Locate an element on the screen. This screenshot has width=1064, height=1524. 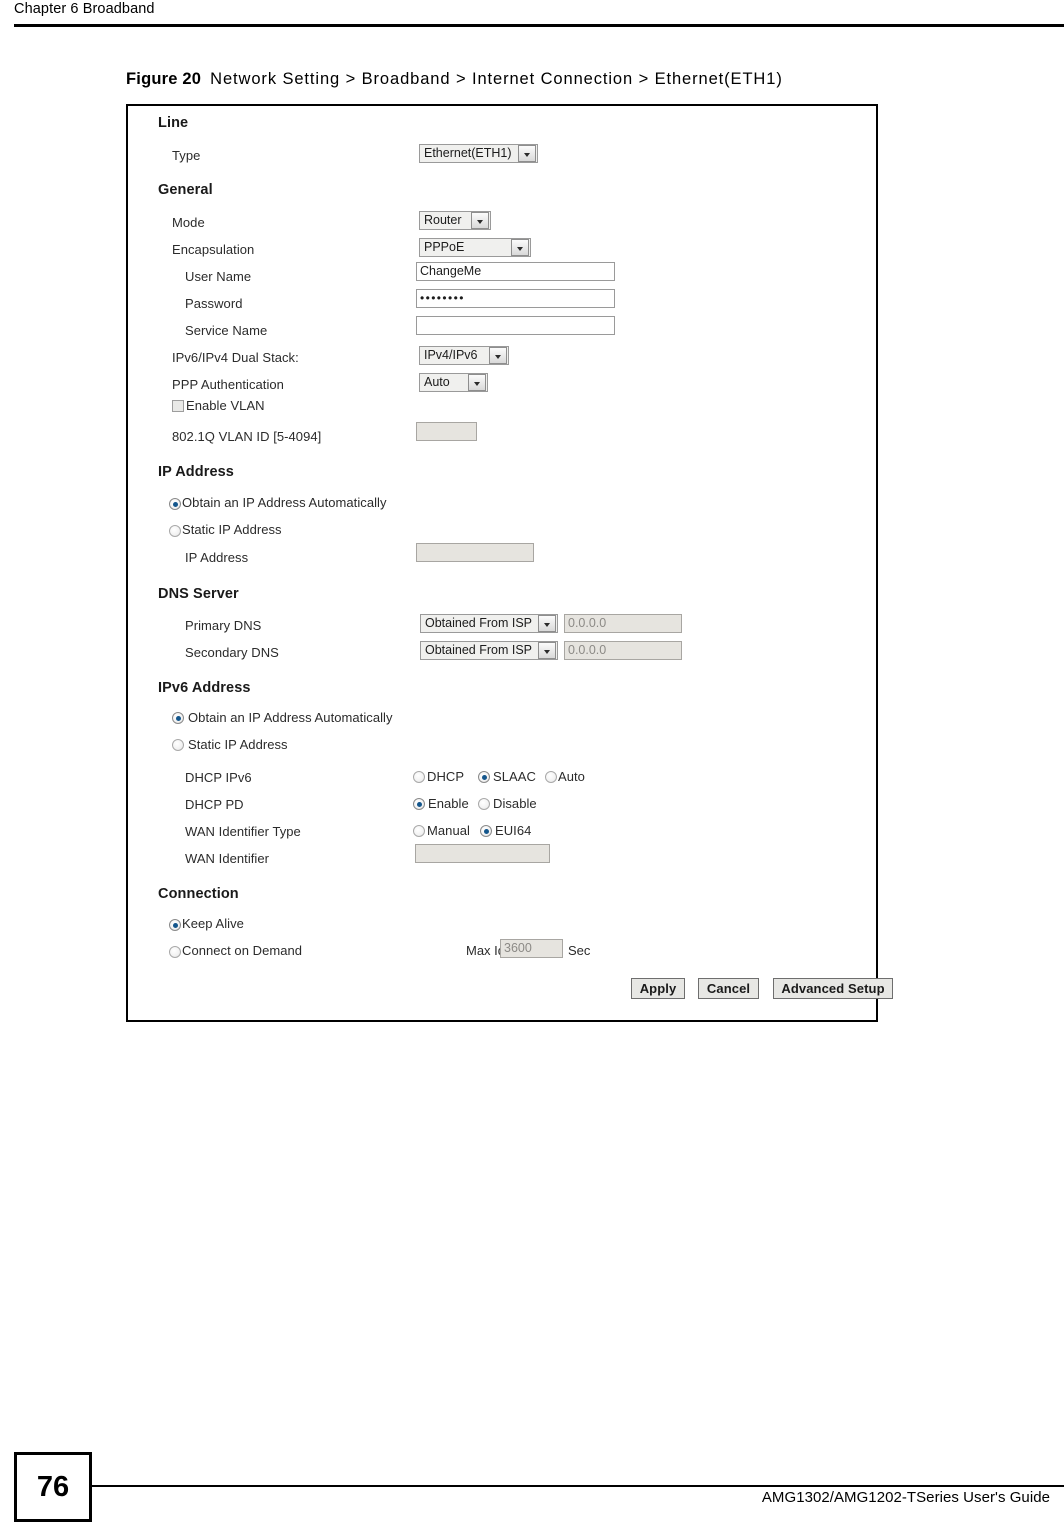
radio-dhcp-ipv6-auto is located at coordinates (551, 777).